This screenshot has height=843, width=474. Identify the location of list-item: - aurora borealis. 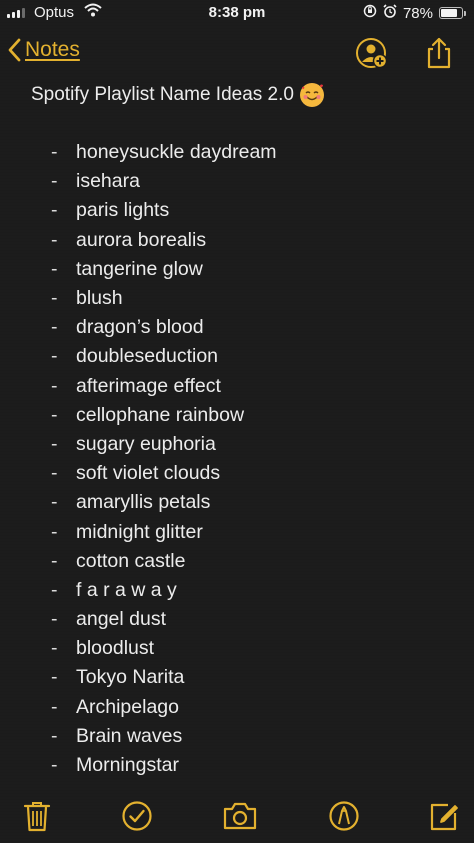
(246, 240).